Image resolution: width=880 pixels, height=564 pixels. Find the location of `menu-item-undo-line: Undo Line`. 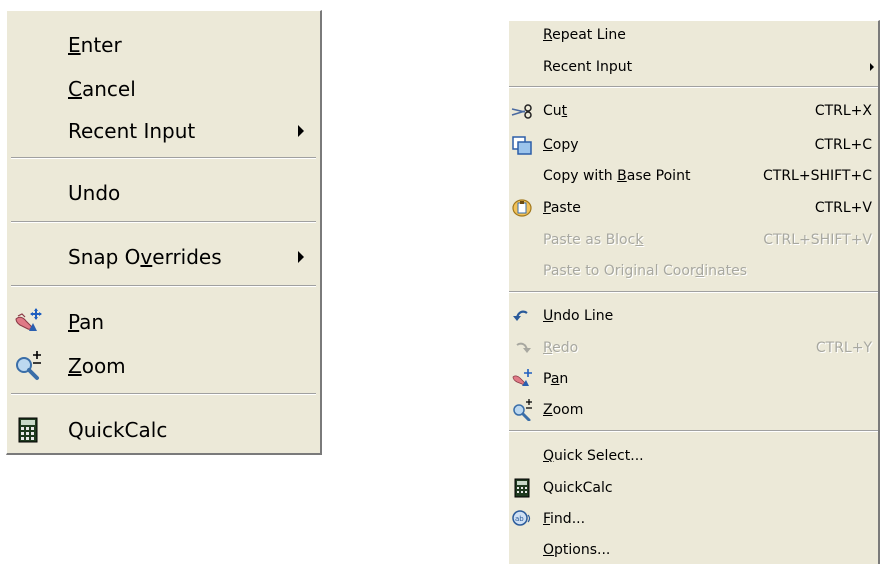

menu-item-undo-line: Undo Line is located at coordinates (693, 316).